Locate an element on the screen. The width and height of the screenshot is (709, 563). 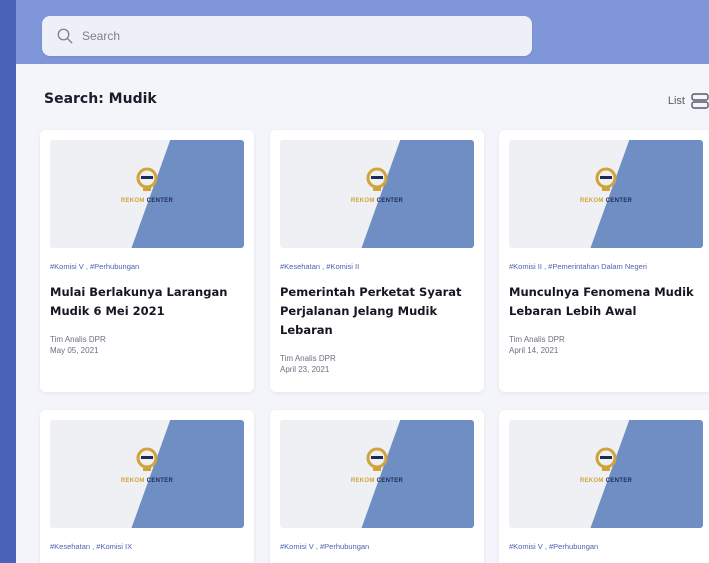
card-tags: #Komisi II , #Pemerintahan Dalam Negeri is located at coordinates (606, 266).